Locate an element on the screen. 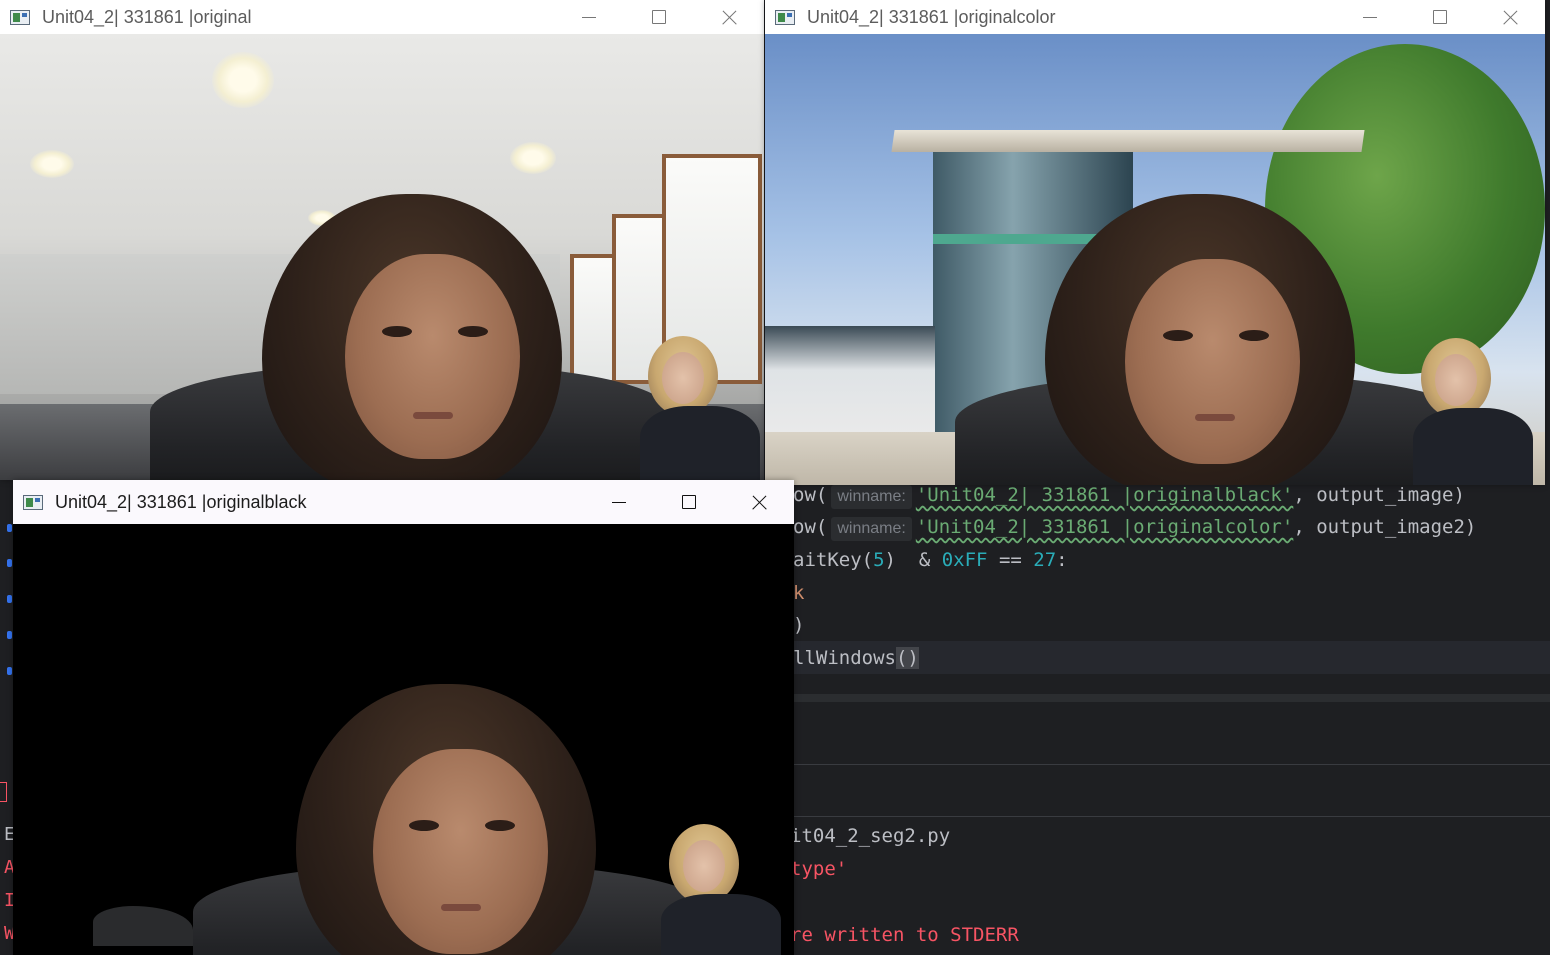  operator: == is located at coordinates (1010, 560).